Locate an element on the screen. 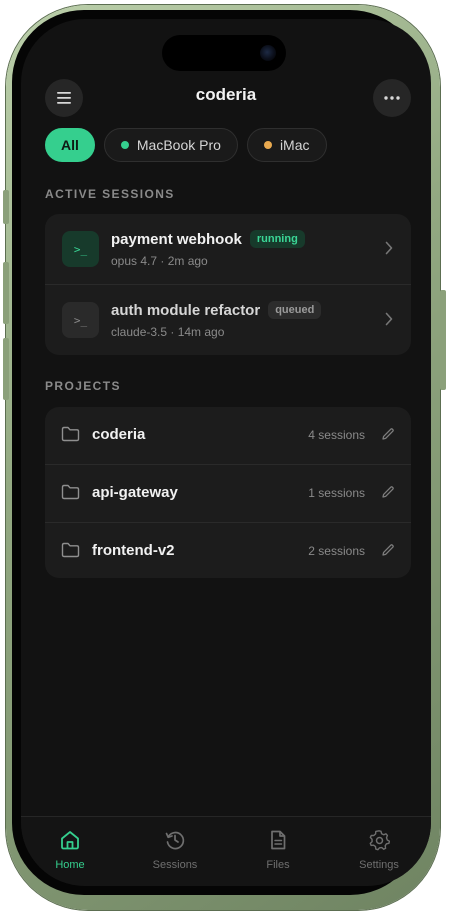 The image size is (450, 917). session-count: 1 sessions is located at coordinates (336, 493).